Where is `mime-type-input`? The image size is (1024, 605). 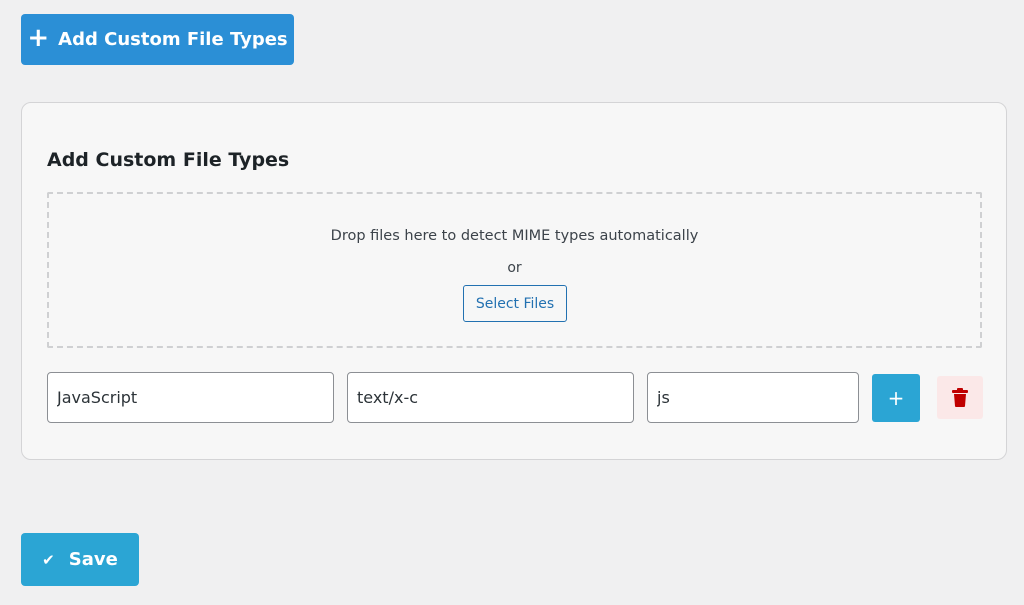 mime-type-input is located at coordinates (490, 397).